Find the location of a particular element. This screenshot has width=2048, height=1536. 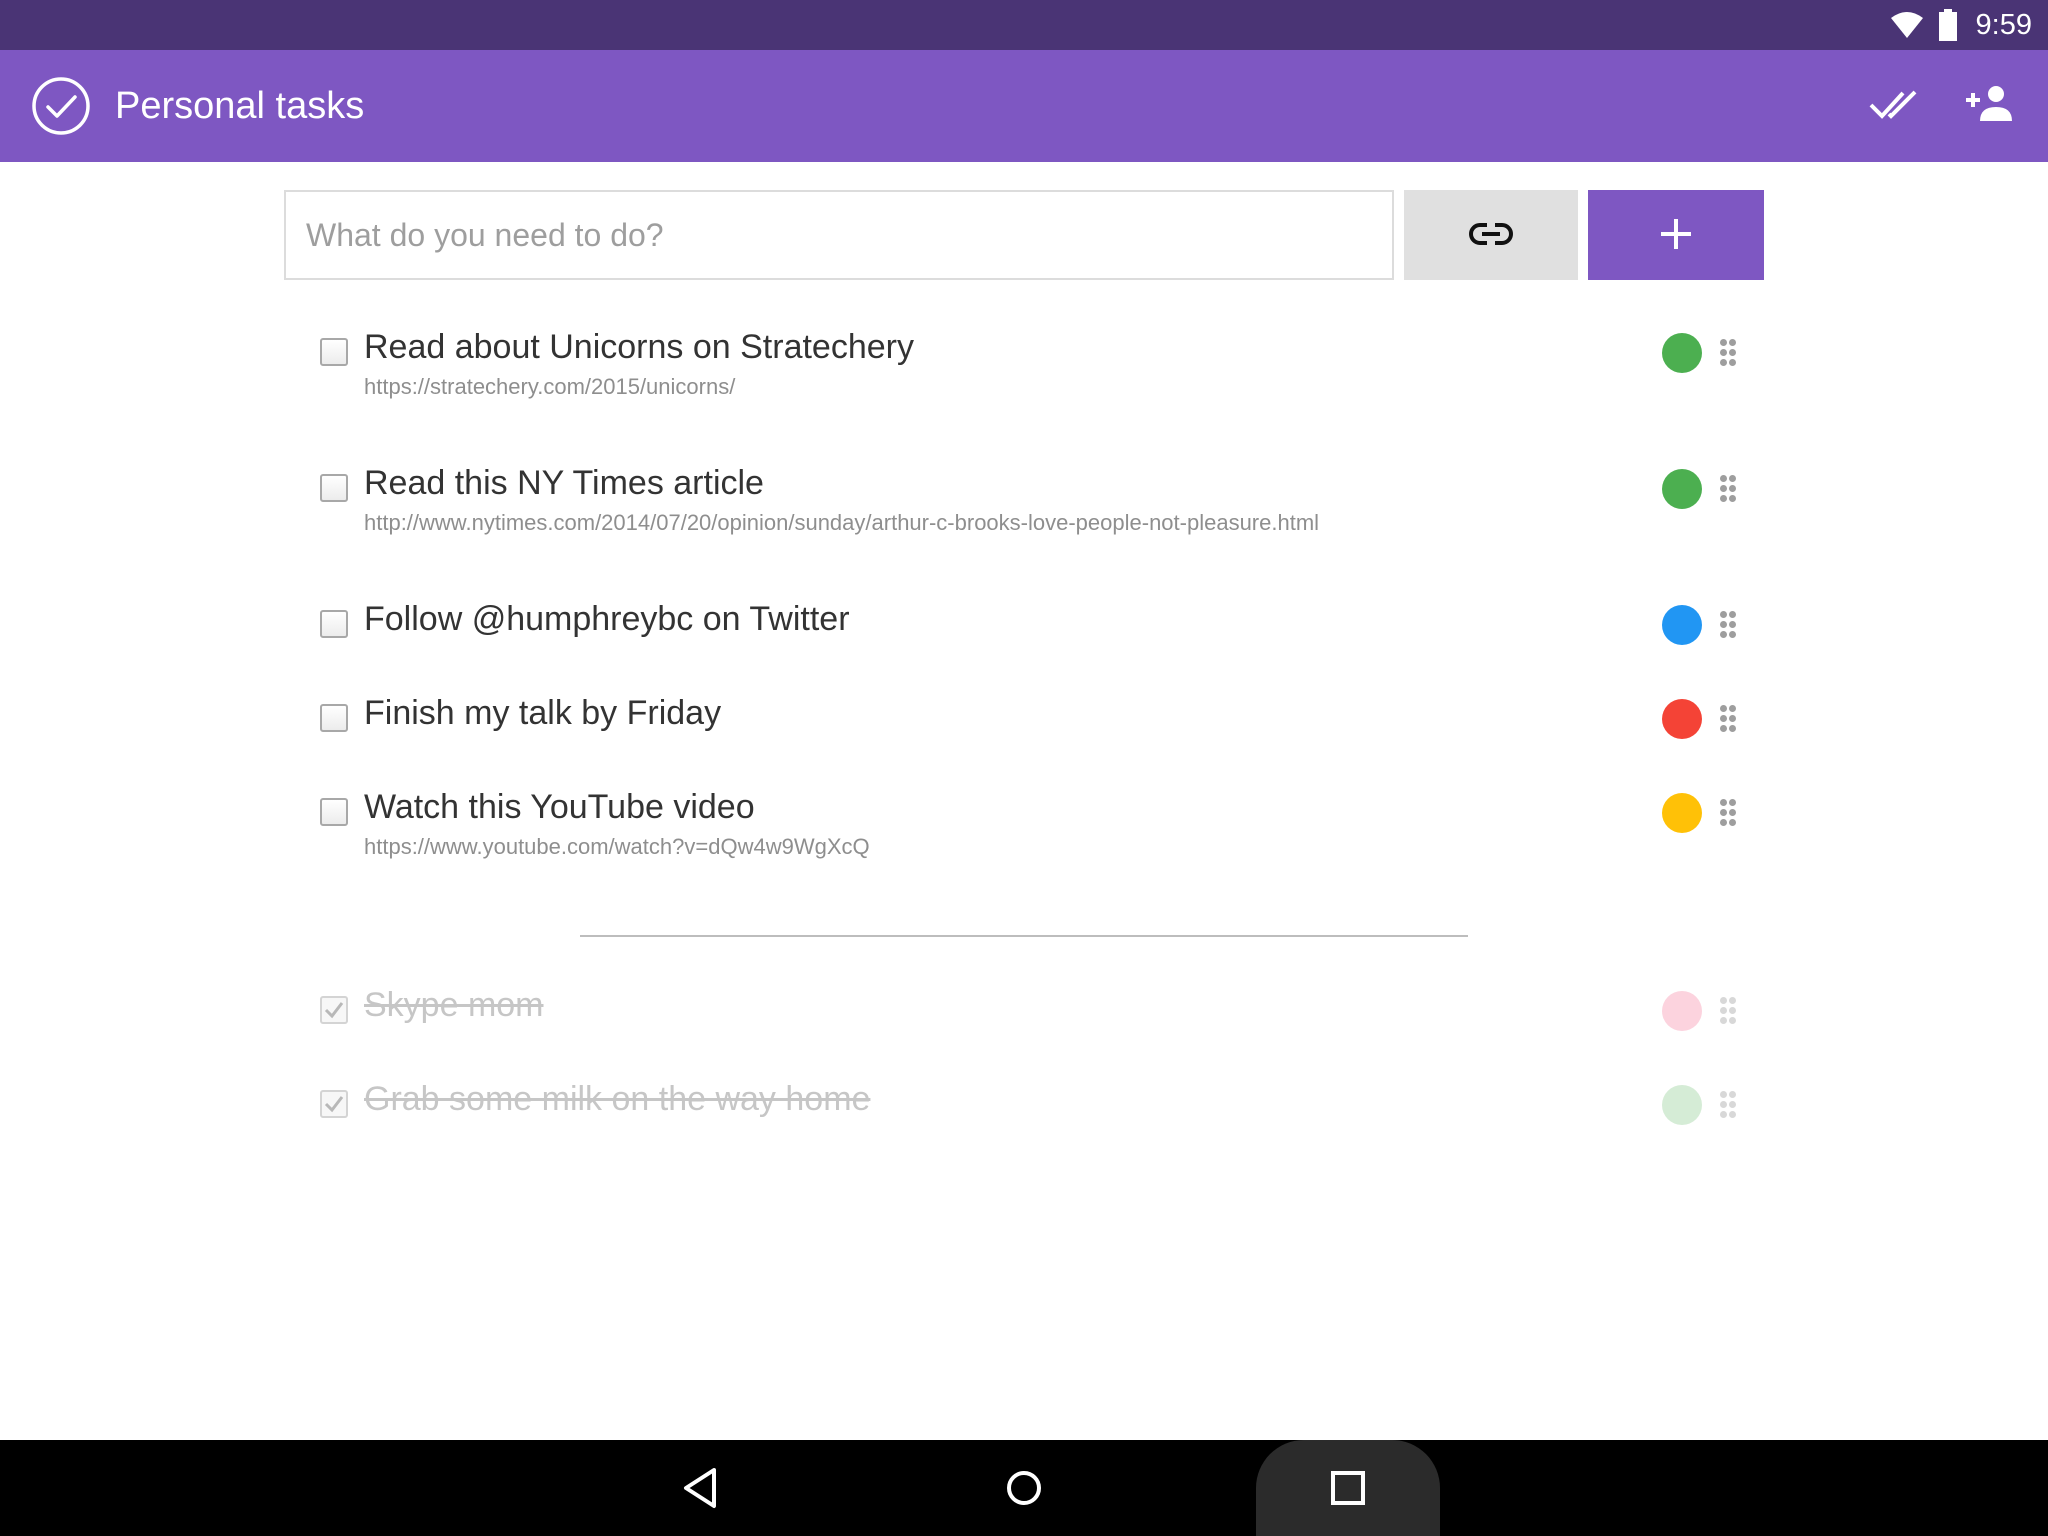

mark-all-done-icon is located at coordinates (1894, 106).